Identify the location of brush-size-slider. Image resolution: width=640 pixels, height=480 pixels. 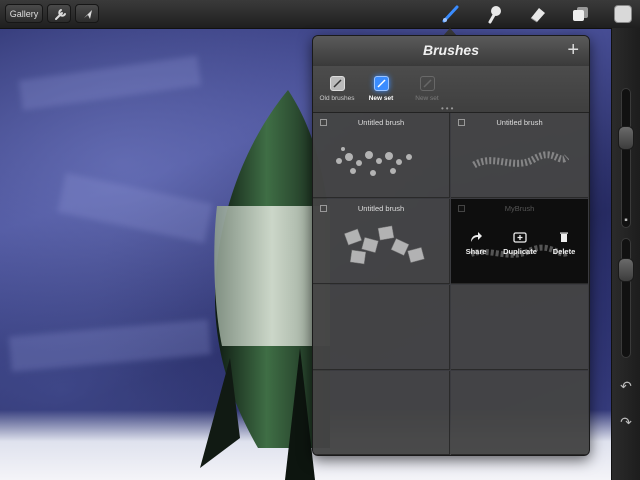
(626, 158).